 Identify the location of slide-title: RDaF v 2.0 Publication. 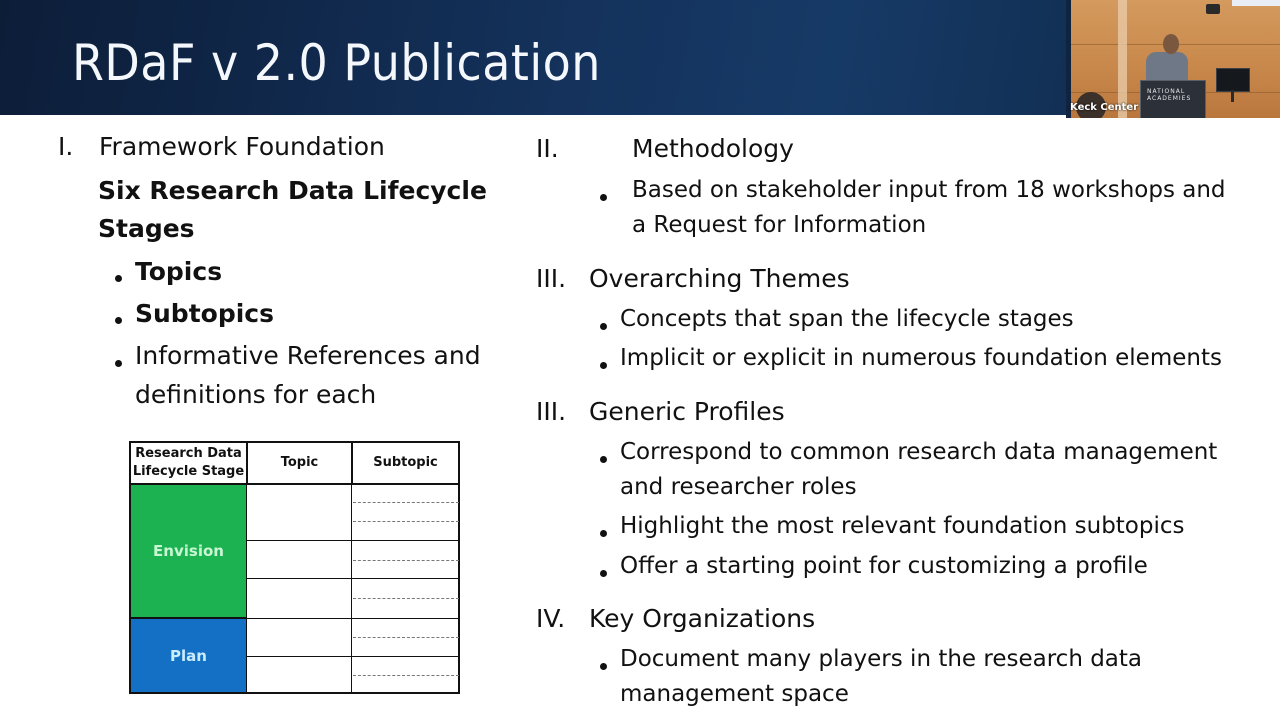
(336, 63).